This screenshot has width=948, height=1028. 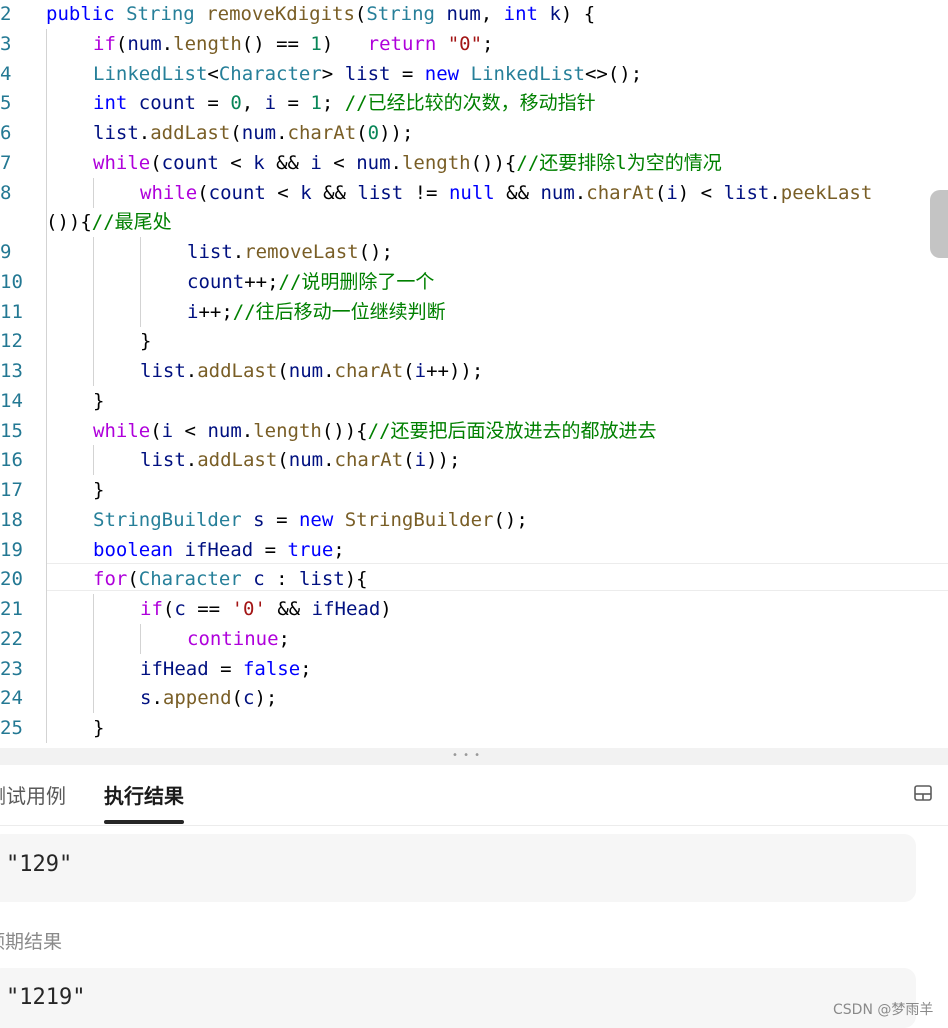 What do you see at coordinates (144, 796) in the screenshot?
I see `tab-result: 执行结果` at bounding box center [144, 796].